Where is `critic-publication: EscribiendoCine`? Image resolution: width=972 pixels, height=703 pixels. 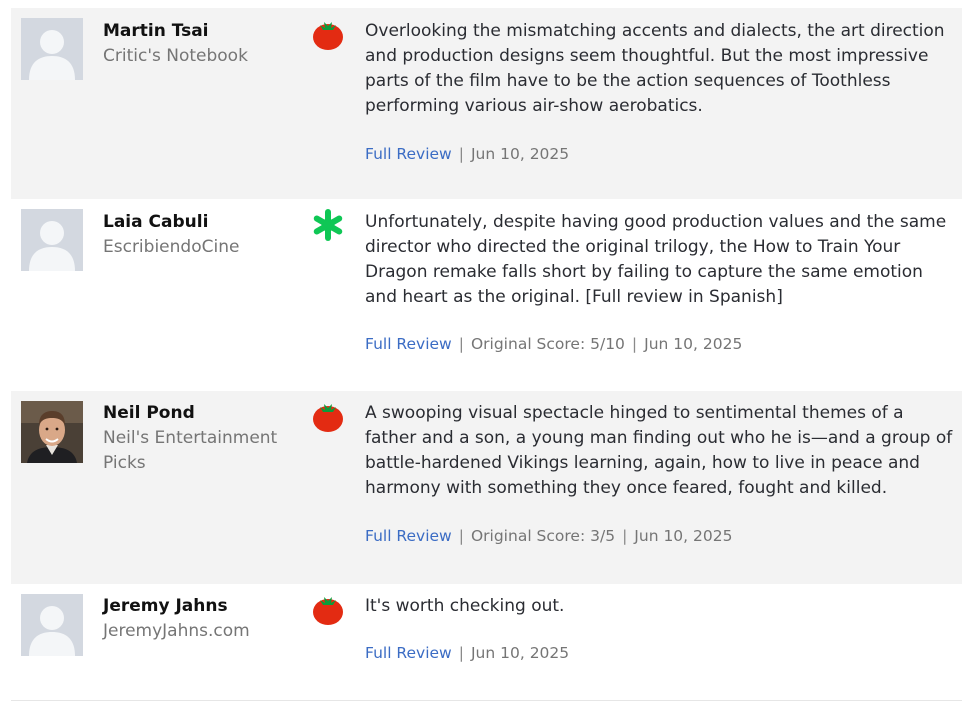
critic-publication: EscribiendoCine is located at coordinates (198, 247).